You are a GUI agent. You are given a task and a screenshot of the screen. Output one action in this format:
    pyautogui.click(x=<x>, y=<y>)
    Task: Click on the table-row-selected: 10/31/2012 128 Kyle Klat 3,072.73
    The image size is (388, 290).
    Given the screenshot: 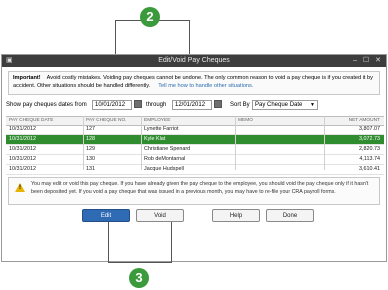 What is the action you would take?
    pyautogui.click(x=195, y=140)
    